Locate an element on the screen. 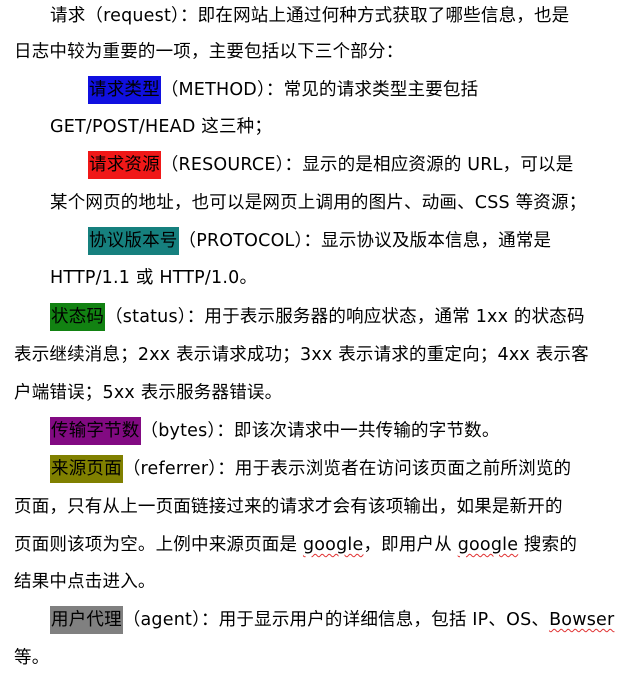 This screenshot has height=680, width=632. referrer-line-3: 页面则该项为空。上例中来源页面是 google，即用户从 google 搜索的 is located at coordinates (295, 545).